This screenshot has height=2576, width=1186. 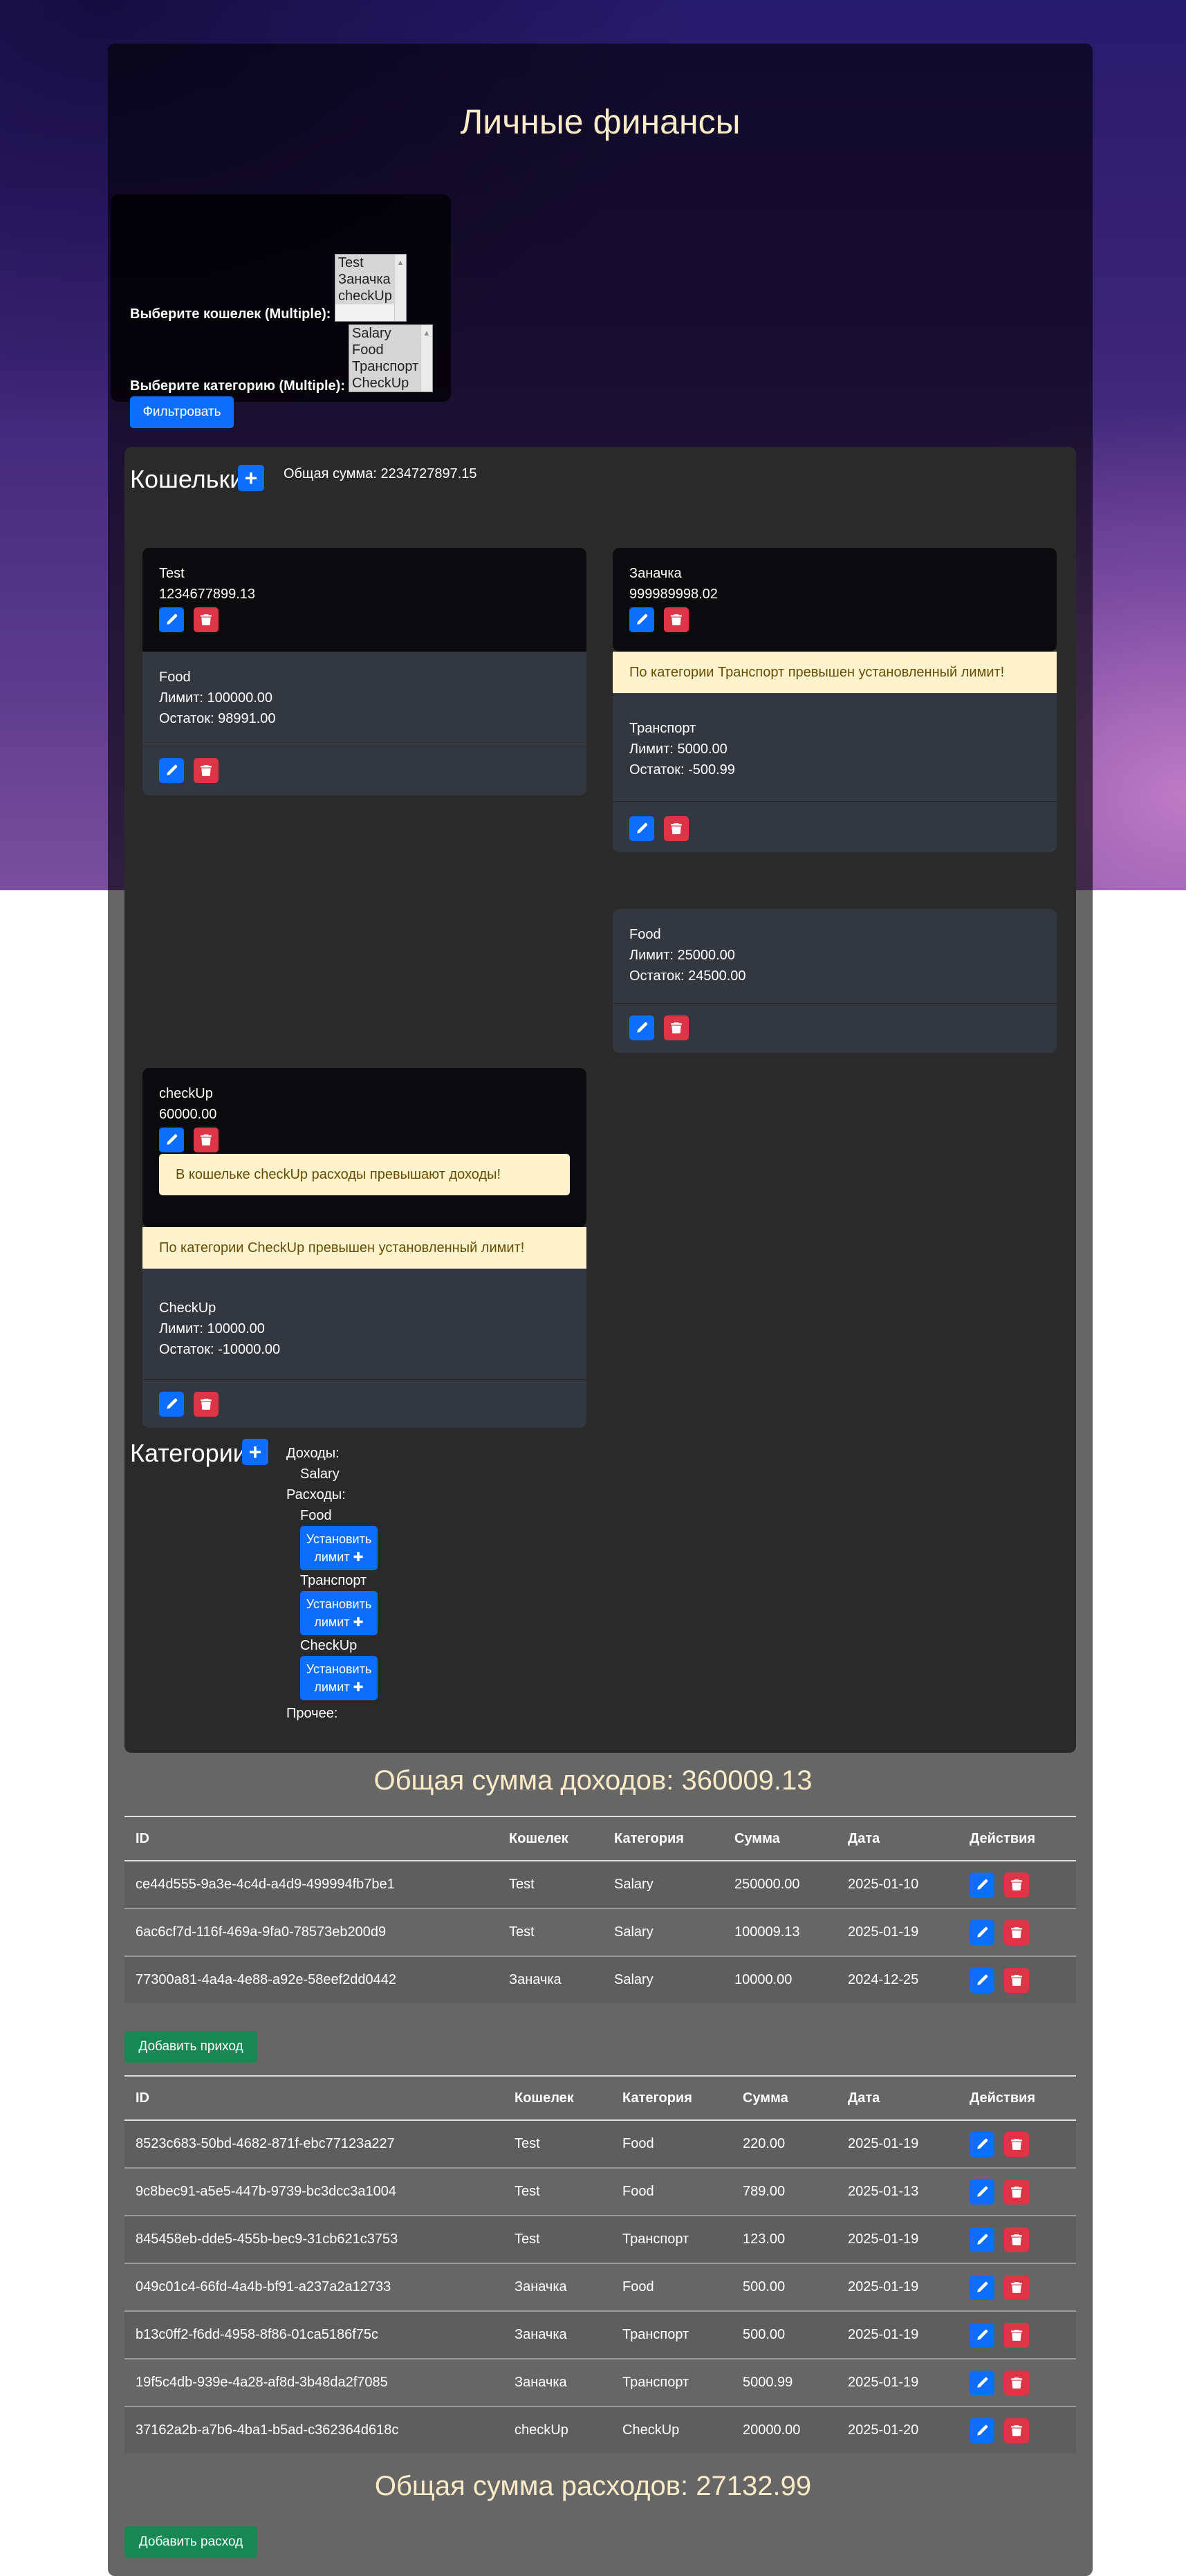 What do you see at coordinates (662, 728) in the screenshot?
I see `category-name: Транспорт` at bounding box center [662, 728].